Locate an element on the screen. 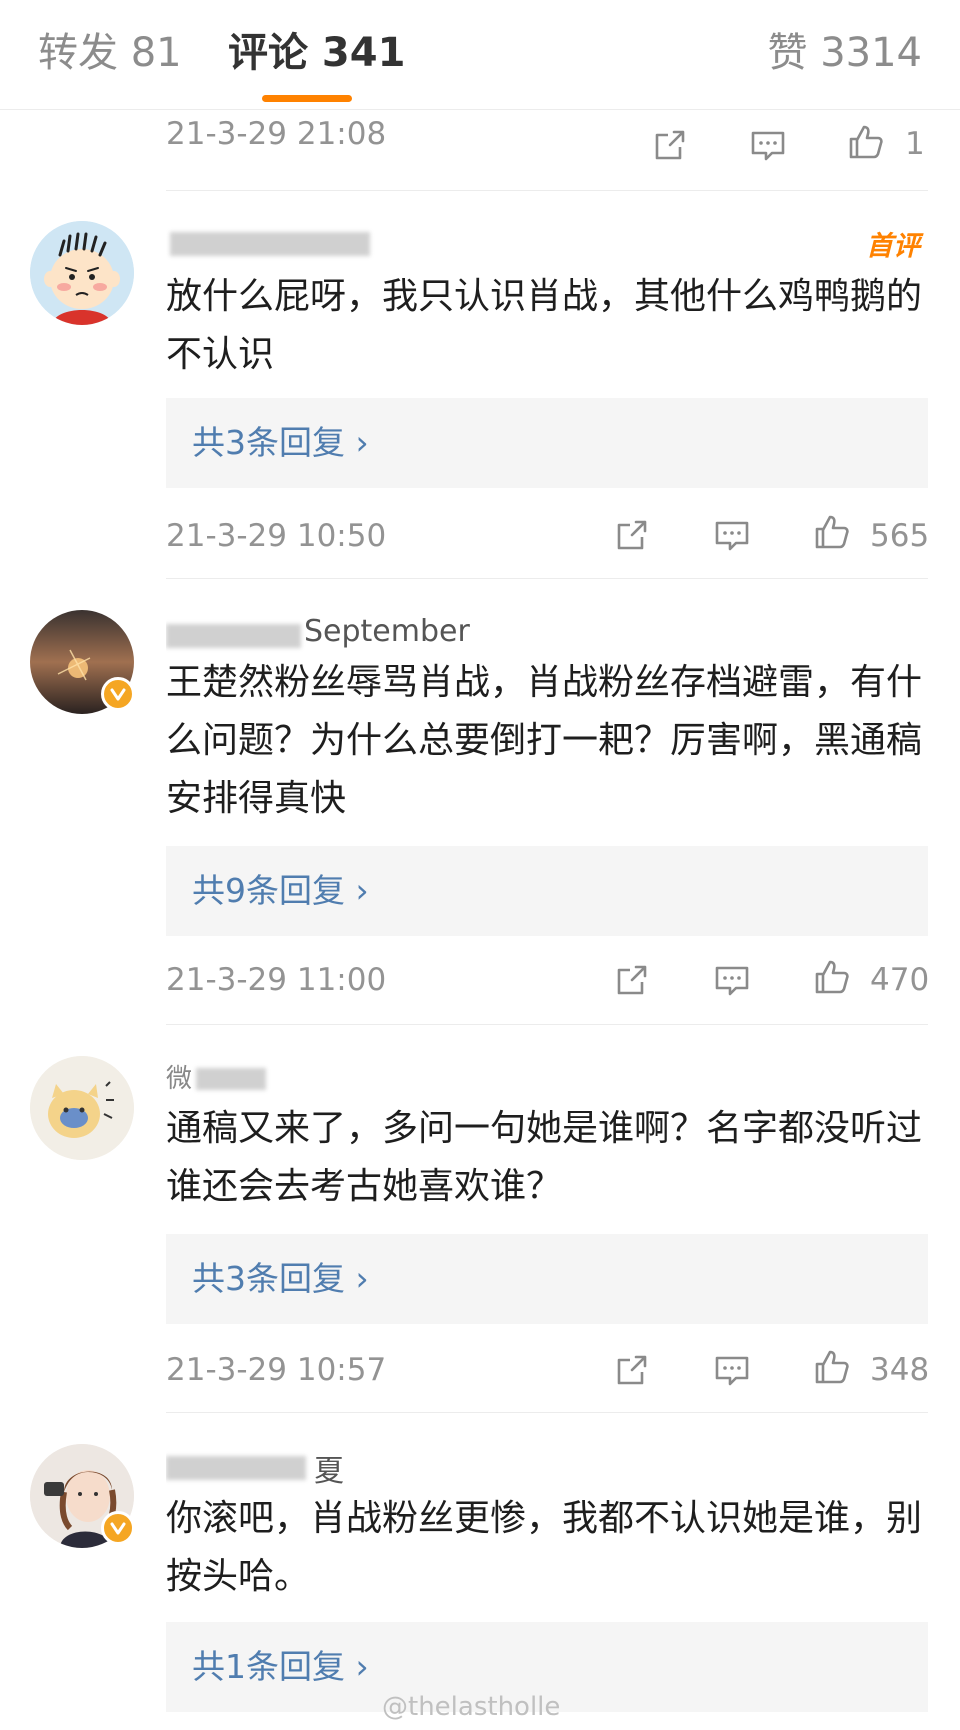 Image resolution: width=960 pixels, height=1730 pixels. comment-timestamp: 21-3-29 11:00 is located at coordinates (276, 980).